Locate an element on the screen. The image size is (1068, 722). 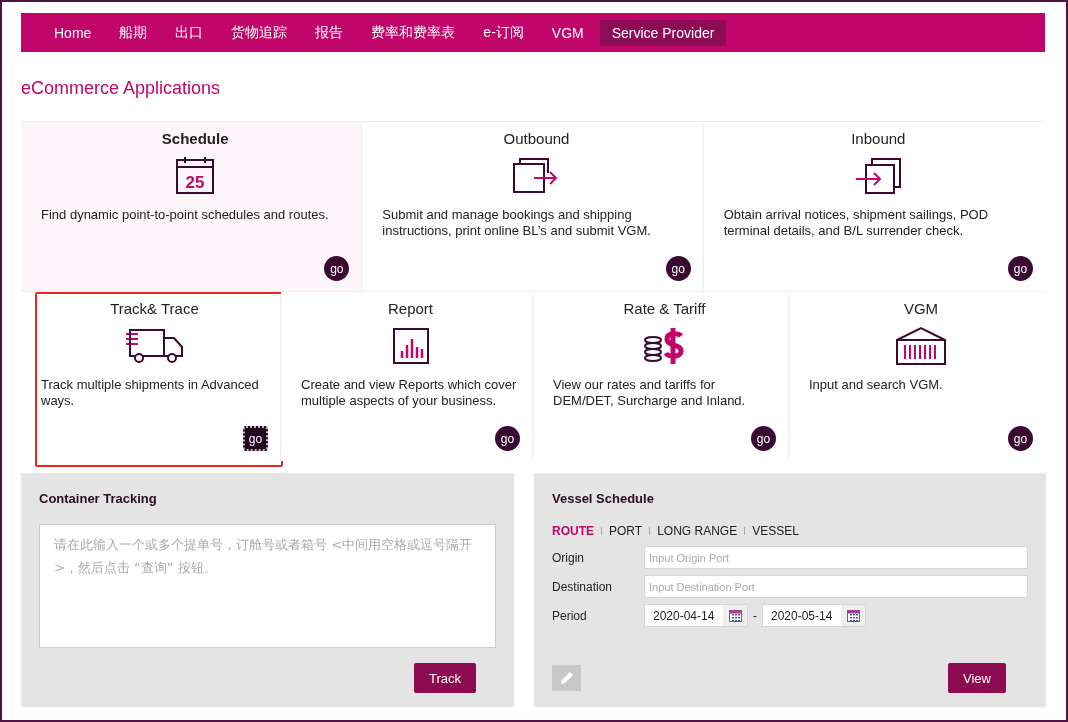
card-description: Find dynamic point-to-point schedules and routes. is located at coordinates (185, 215).